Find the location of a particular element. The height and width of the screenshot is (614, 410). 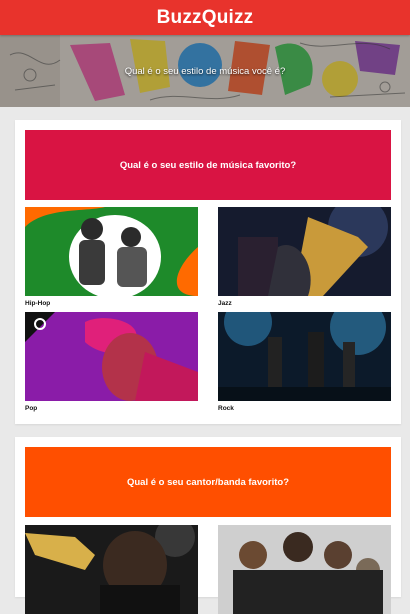

jazz-image is located at coordinates (304, 251).